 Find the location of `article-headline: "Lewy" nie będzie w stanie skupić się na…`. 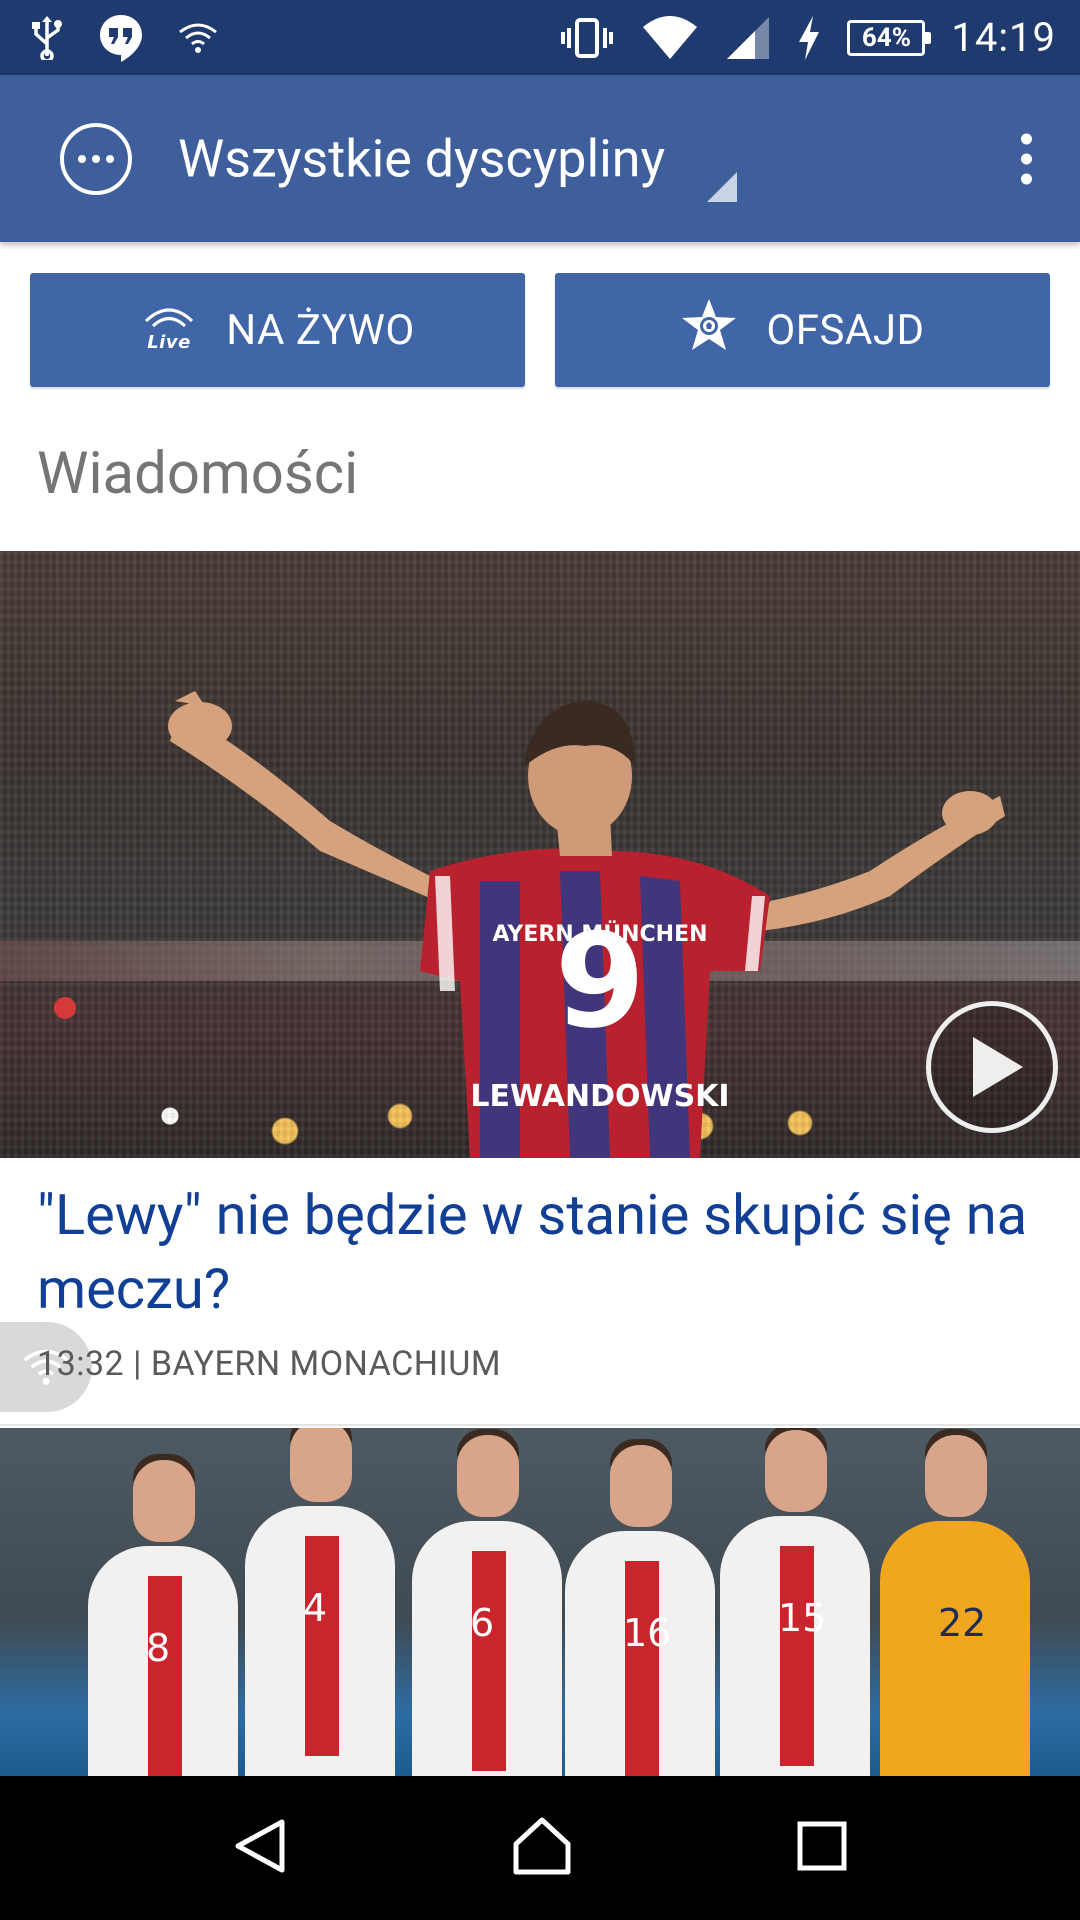

article-headline: "Lewy" nie będzie w stanie skupić się na… is located at coordinates (542, 1252).